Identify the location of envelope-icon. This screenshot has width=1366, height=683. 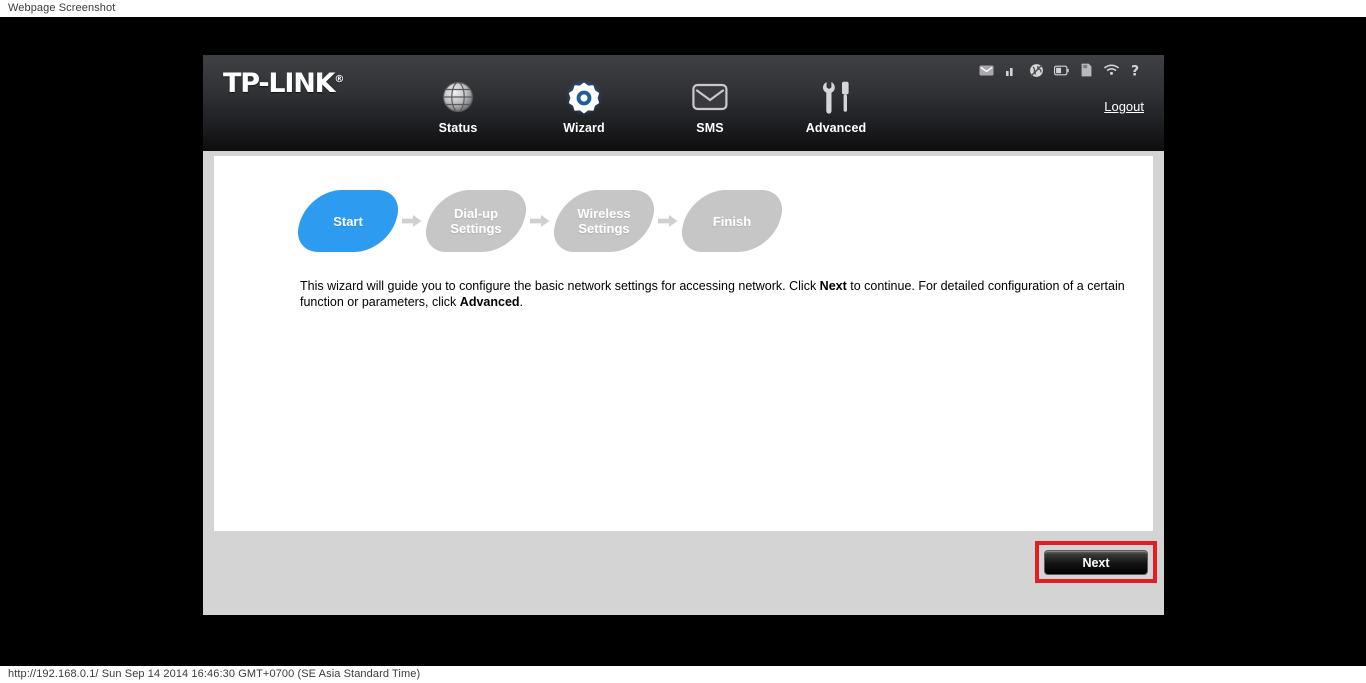
(710, 97).